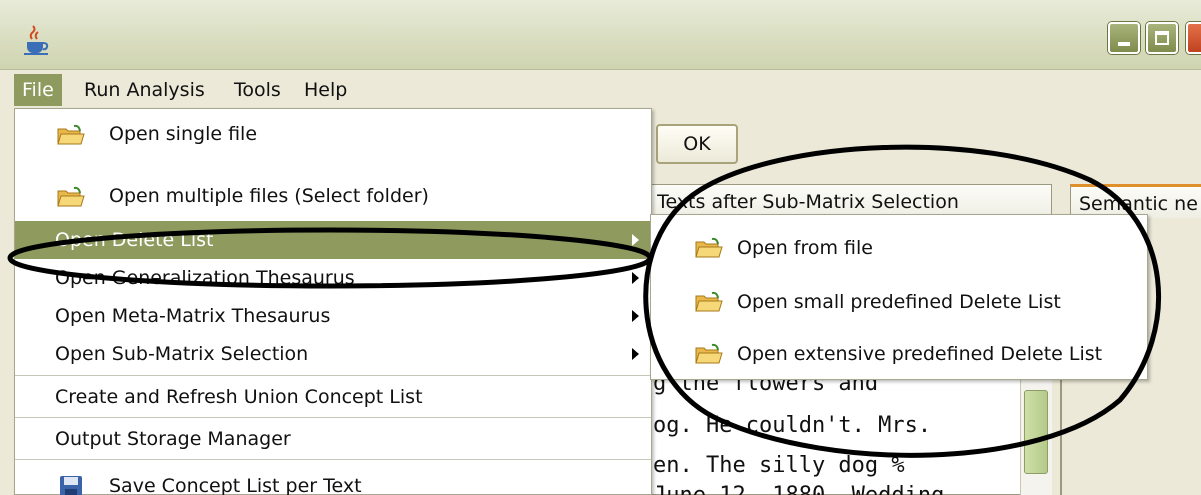 The width and height of the screenshot is (1201, 495). Describe the element at coordinates (333, 240) in the screenshot. I see `menu-item-open-delete-list: Open Delete List` at that location.